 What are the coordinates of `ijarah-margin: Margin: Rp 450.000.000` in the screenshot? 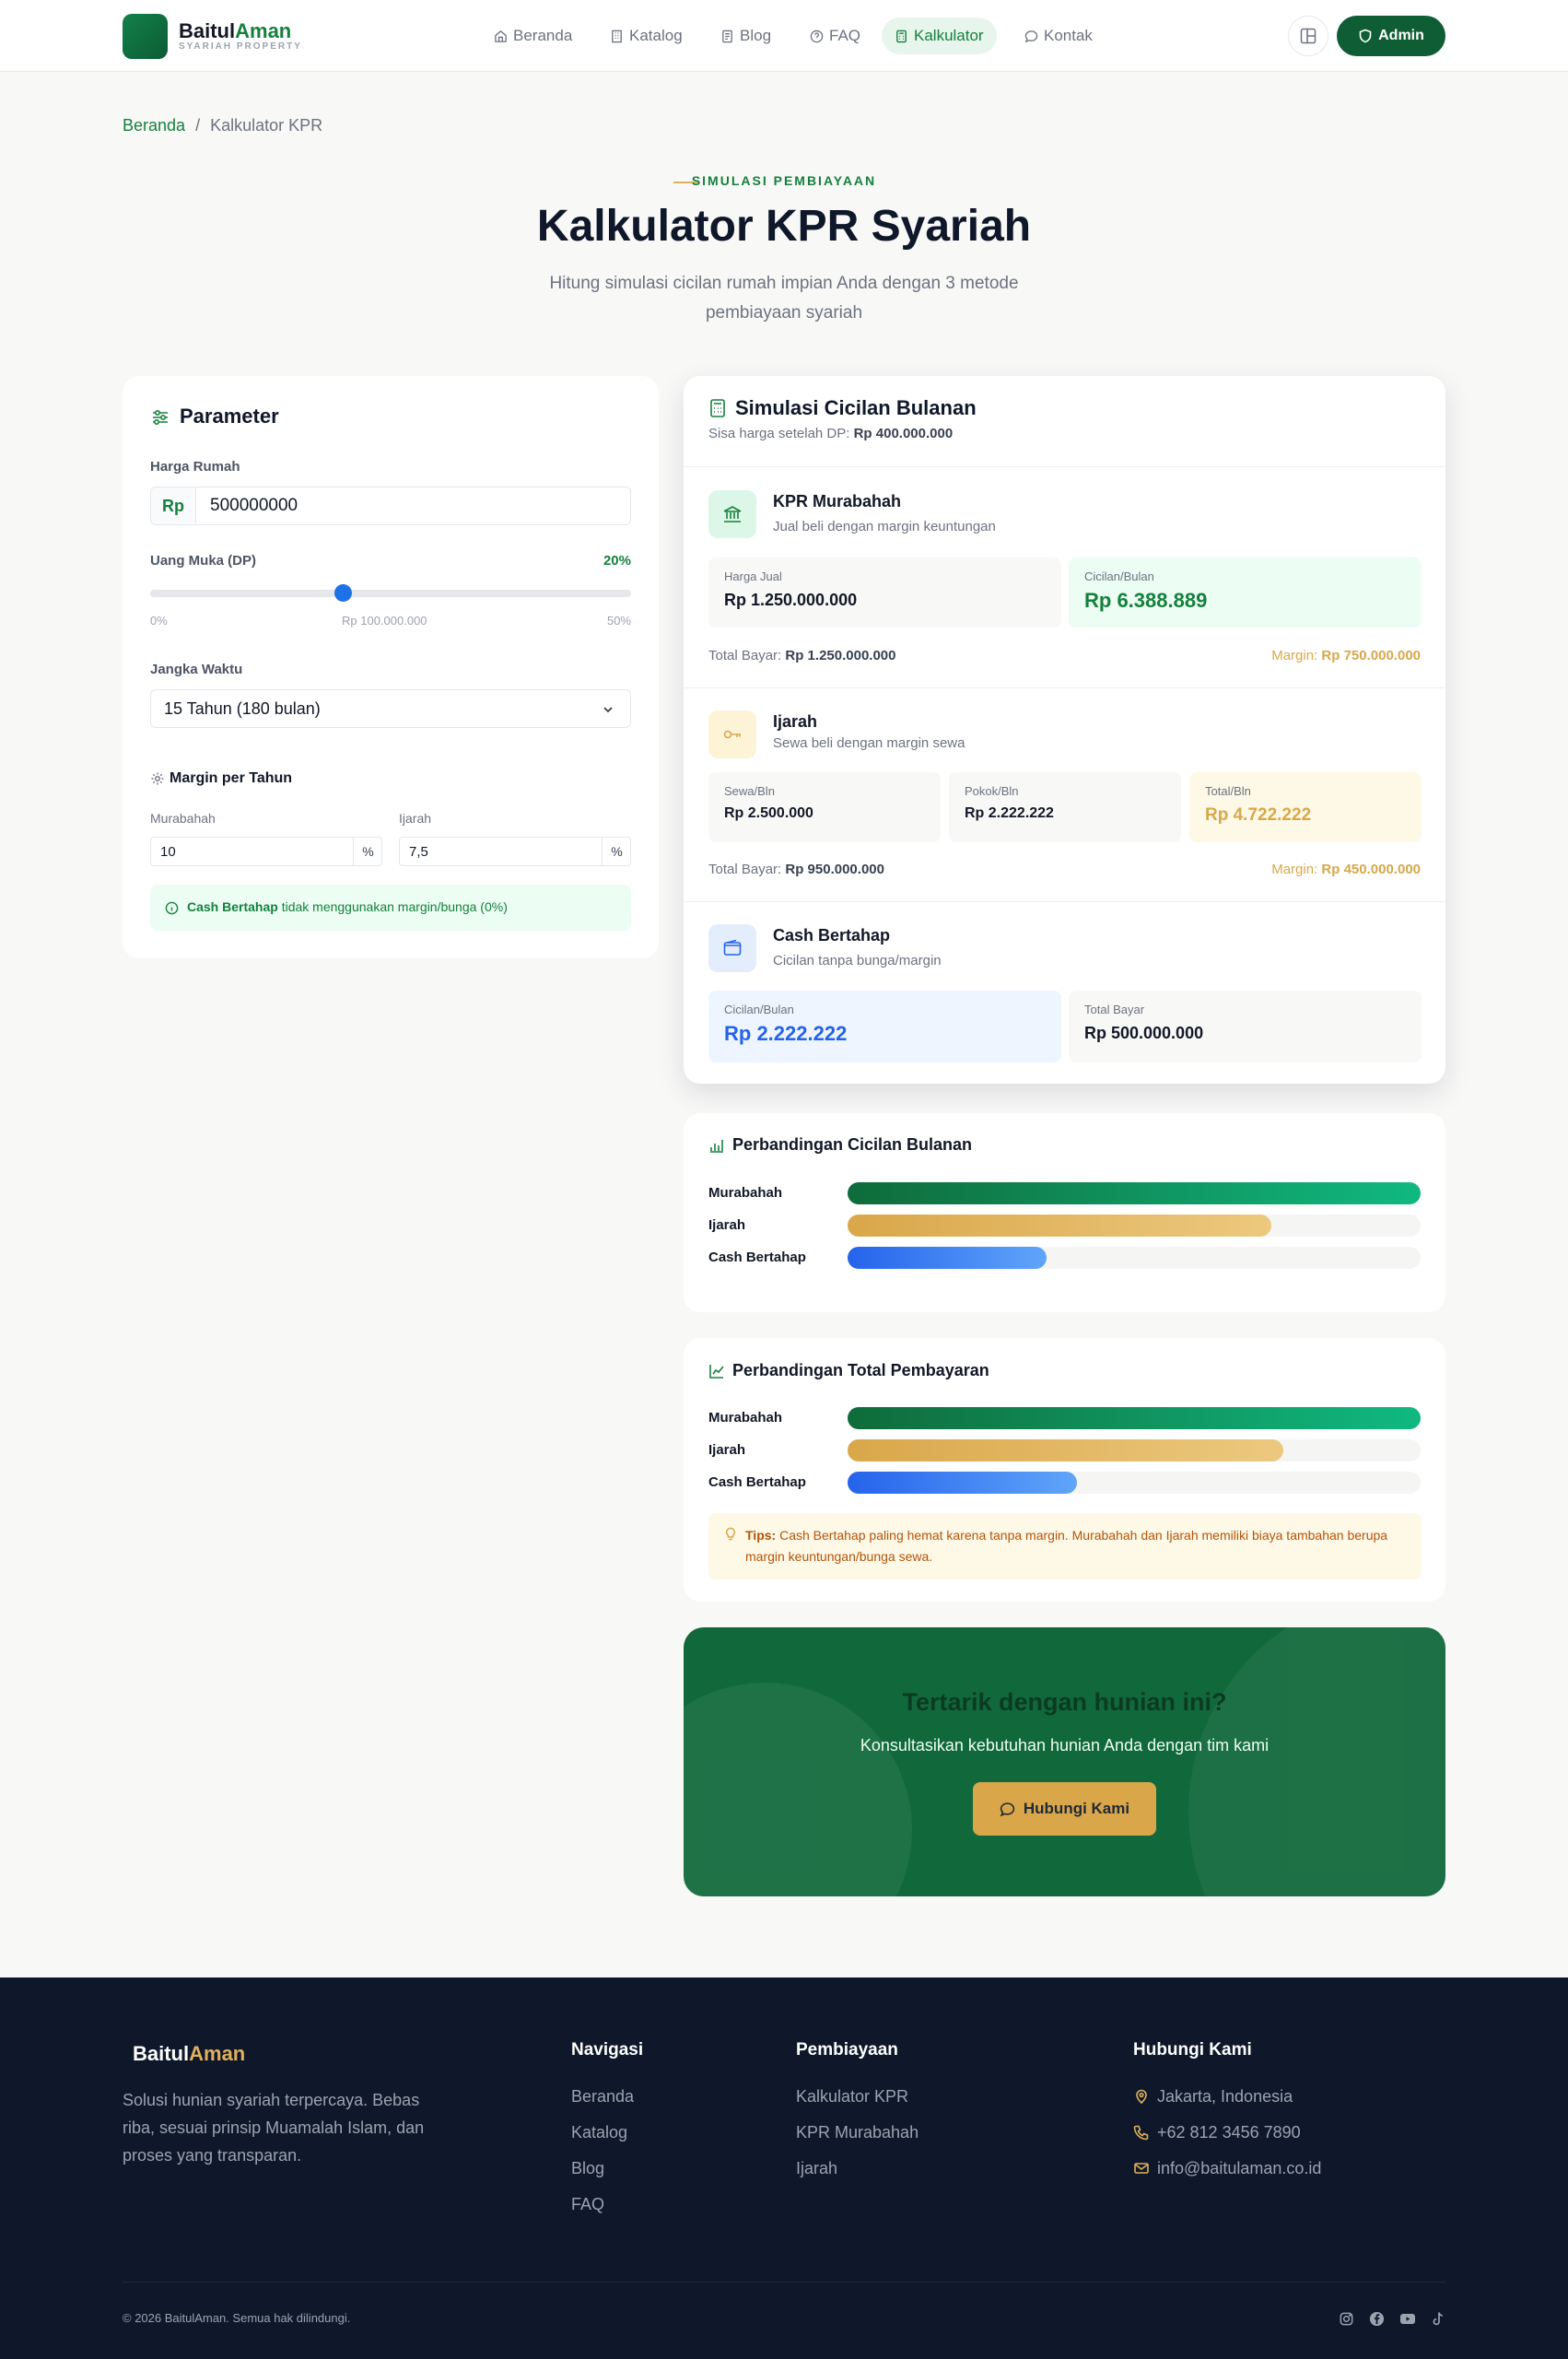 It's located at (1346, 869).